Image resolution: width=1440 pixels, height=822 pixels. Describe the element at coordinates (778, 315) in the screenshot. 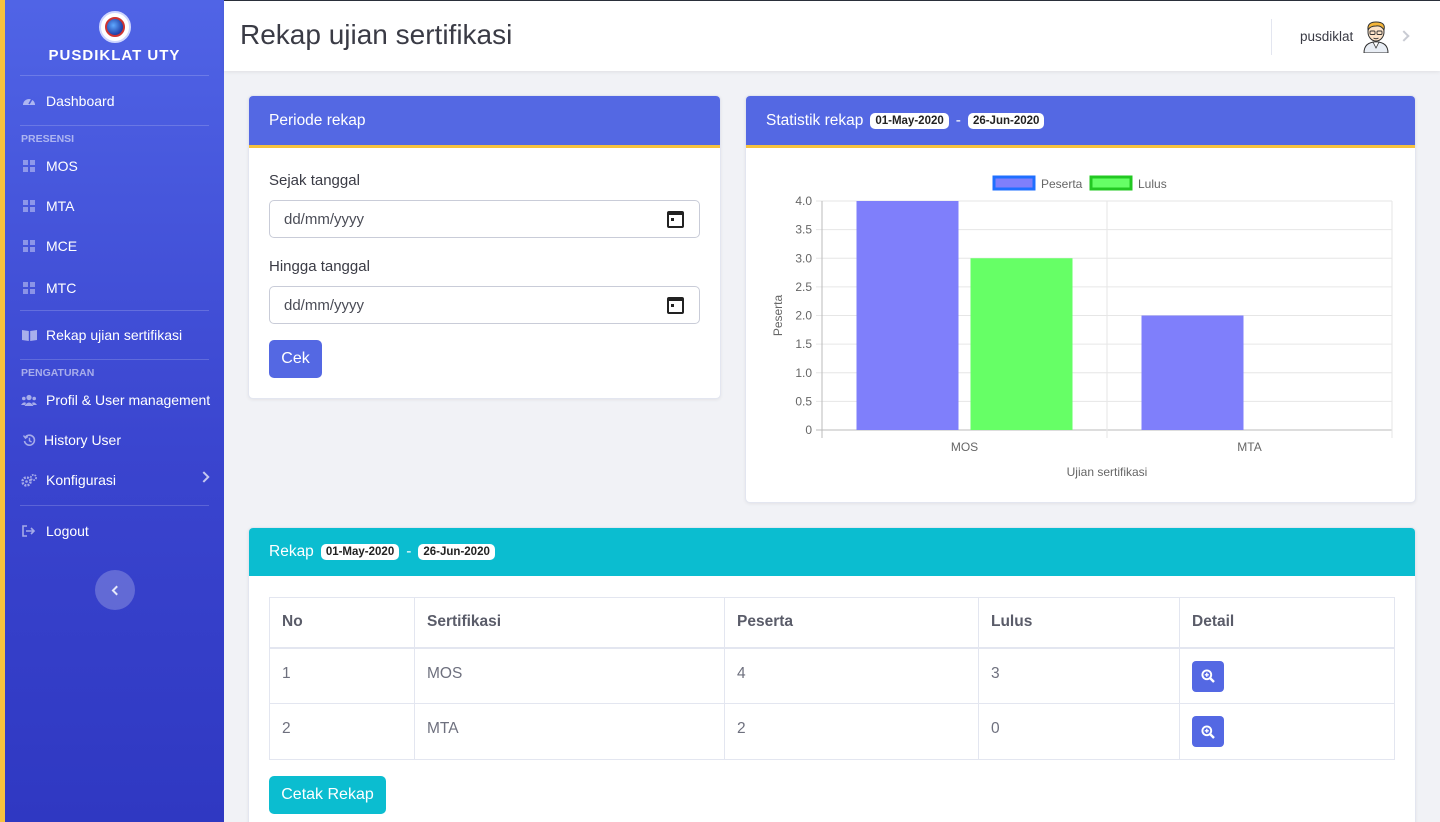

I see `y-axis-label: Peserta` at that location.